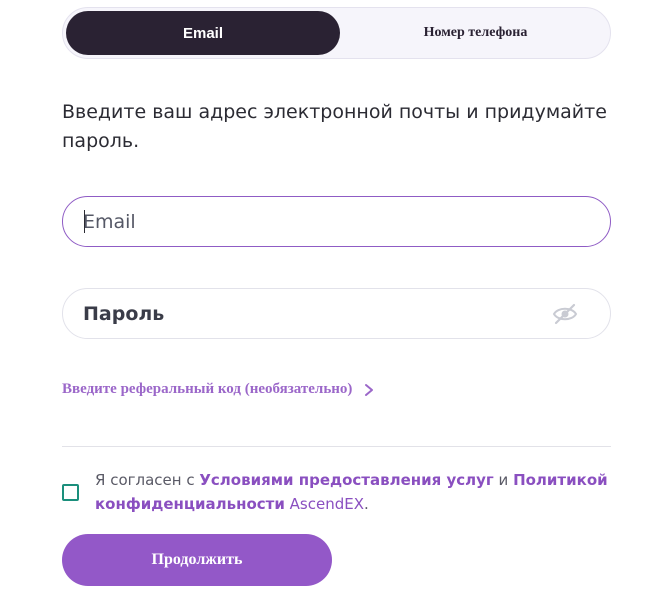 This screenshot has width=669, height=597. Describe the element at coordinates (324, 504) in the screenshot. I see `brand-name: AscendEX` at that location.